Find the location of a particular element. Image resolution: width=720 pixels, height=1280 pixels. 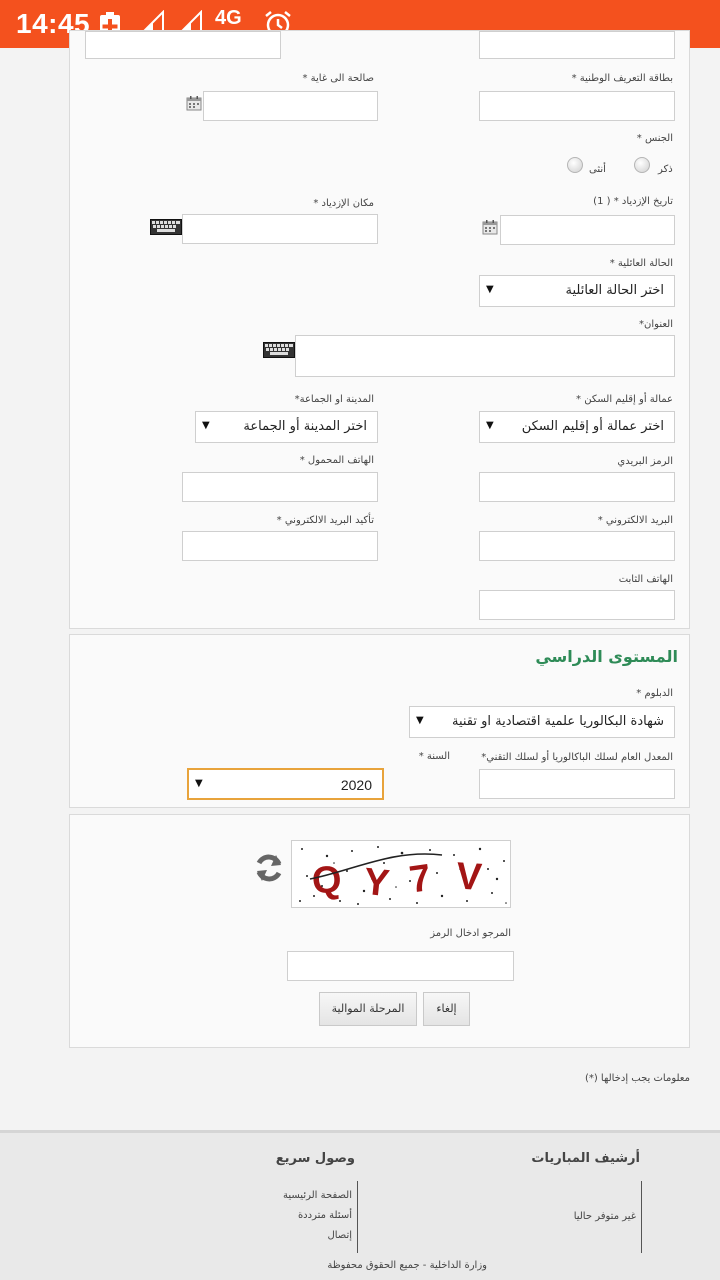

year-value: 2020 is located at coordinates (356, 785).